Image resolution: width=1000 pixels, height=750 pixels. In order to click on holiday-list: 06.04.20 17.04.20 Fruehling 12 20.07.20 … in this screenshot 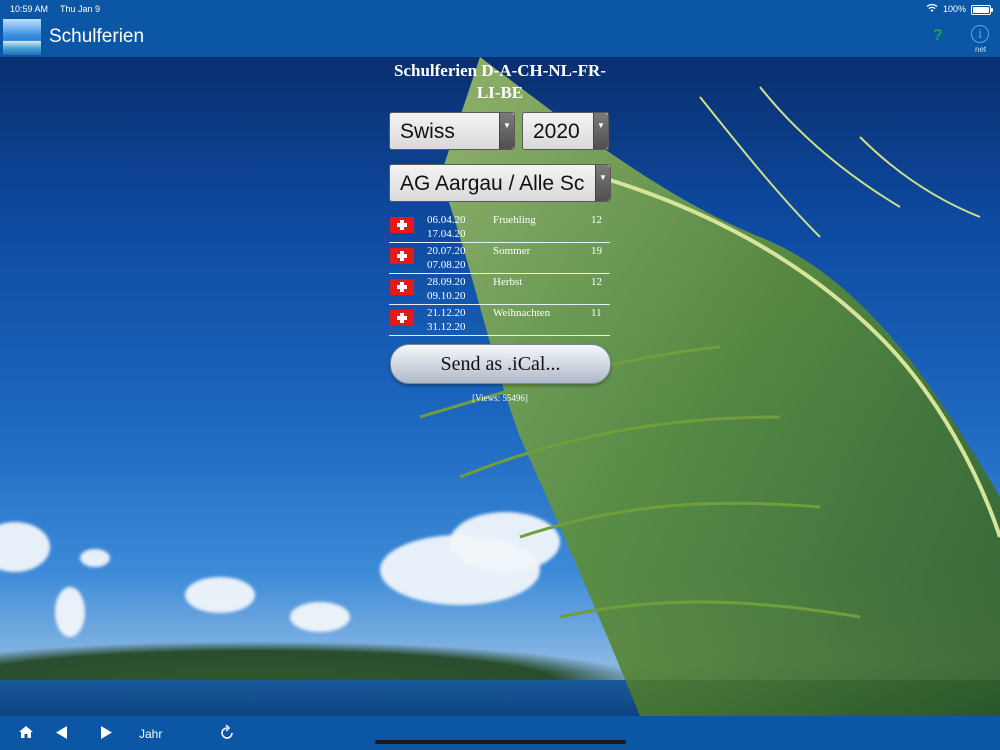, I will do `click(499, 274)`.